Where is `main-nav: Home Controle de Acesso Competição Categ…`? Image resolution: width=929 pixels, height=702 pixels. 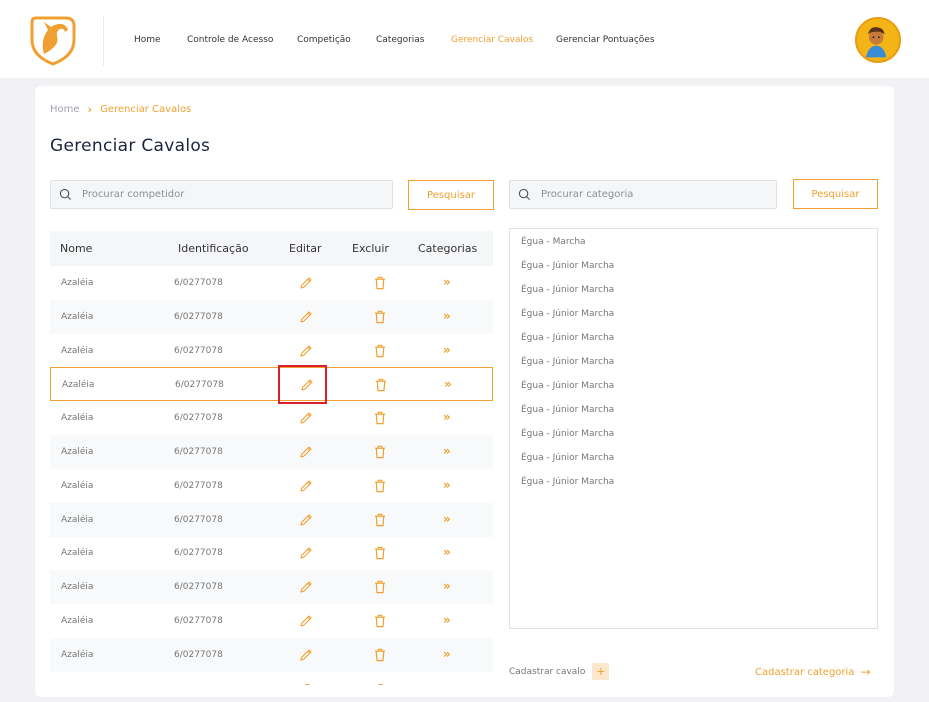
main-nav: Home Controle de Acesso Competição Categ… is located at coordinates (394, 40).